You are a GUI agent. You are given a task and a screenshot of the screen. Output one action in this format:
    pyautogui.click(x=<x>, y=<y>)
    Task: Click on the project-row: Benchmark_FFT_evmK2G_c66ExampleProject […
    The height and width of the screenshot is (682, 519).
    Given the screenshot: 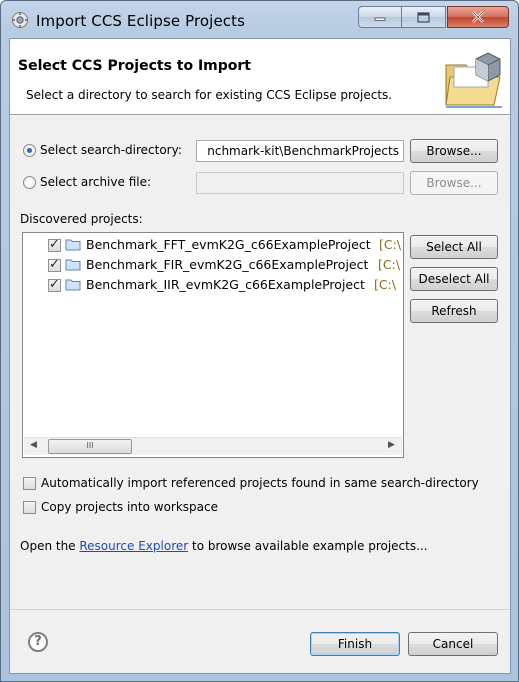 What is the action you would take?
    pyautogui.click(x=213, y=245)
    